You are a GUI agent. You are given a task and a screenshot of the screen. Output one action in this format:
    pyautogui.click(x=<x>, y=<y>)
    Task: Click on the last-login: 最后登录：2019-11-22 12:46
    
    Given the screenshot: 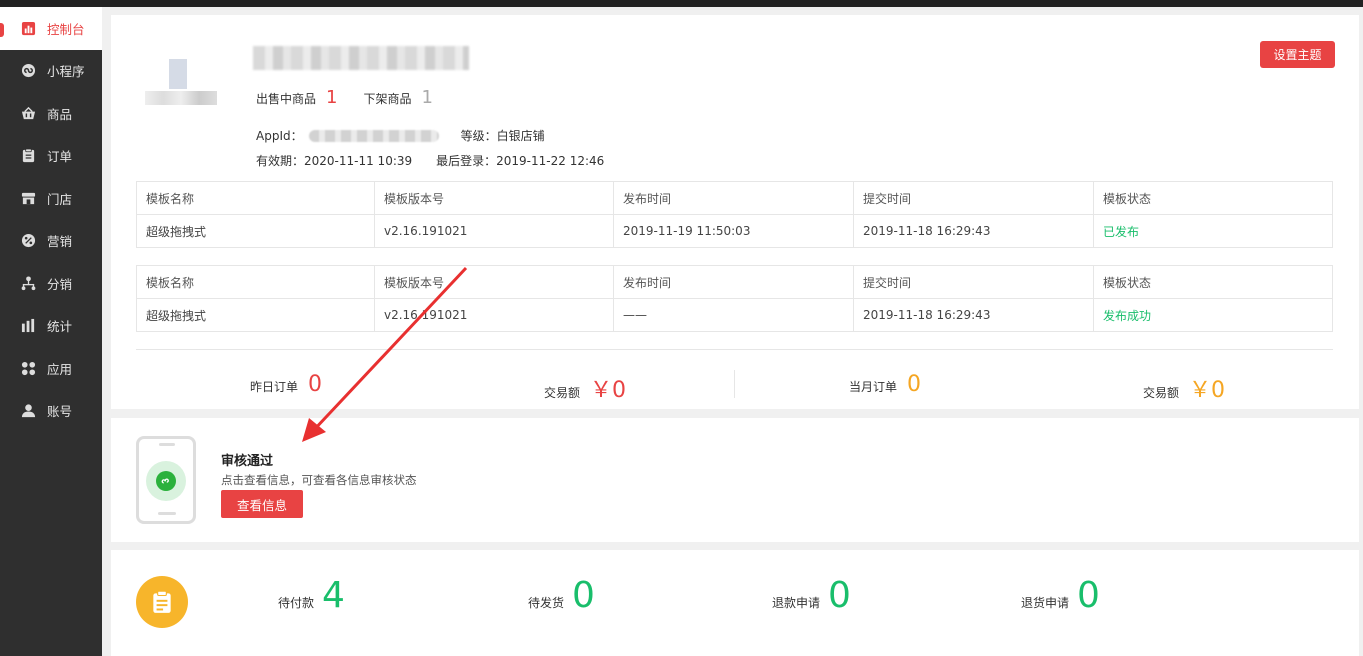 What is the action you would take?
    pyautogui.click(x=520, y=161)
    